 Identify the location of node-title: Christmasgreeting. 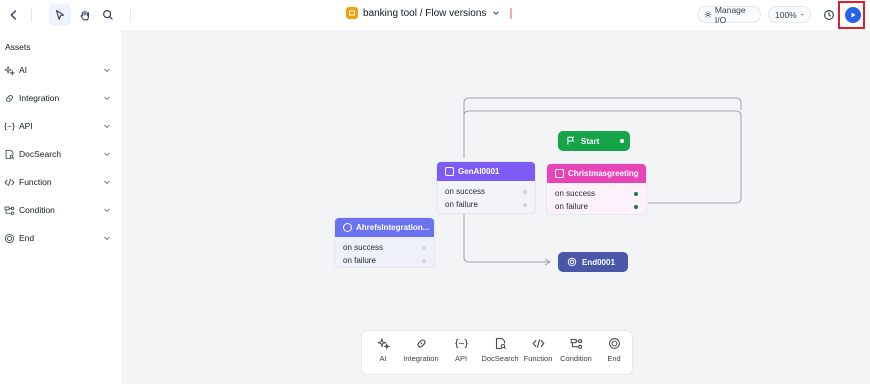
(603, 173).